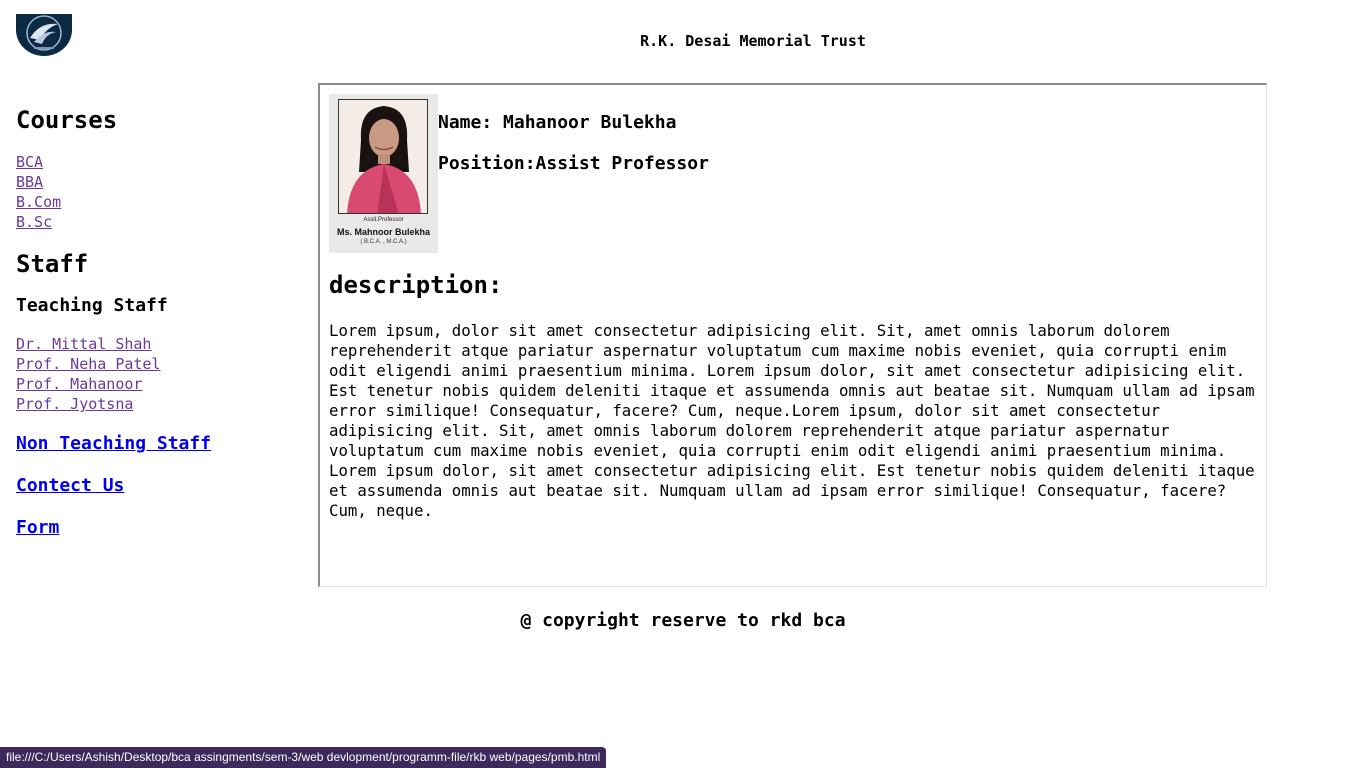 The image size is (1366, 768). What do you see at coordinates (161, 486) in the screenshot?
I see `contact-us-link: Contect Us` at bounding box center [161, 486].